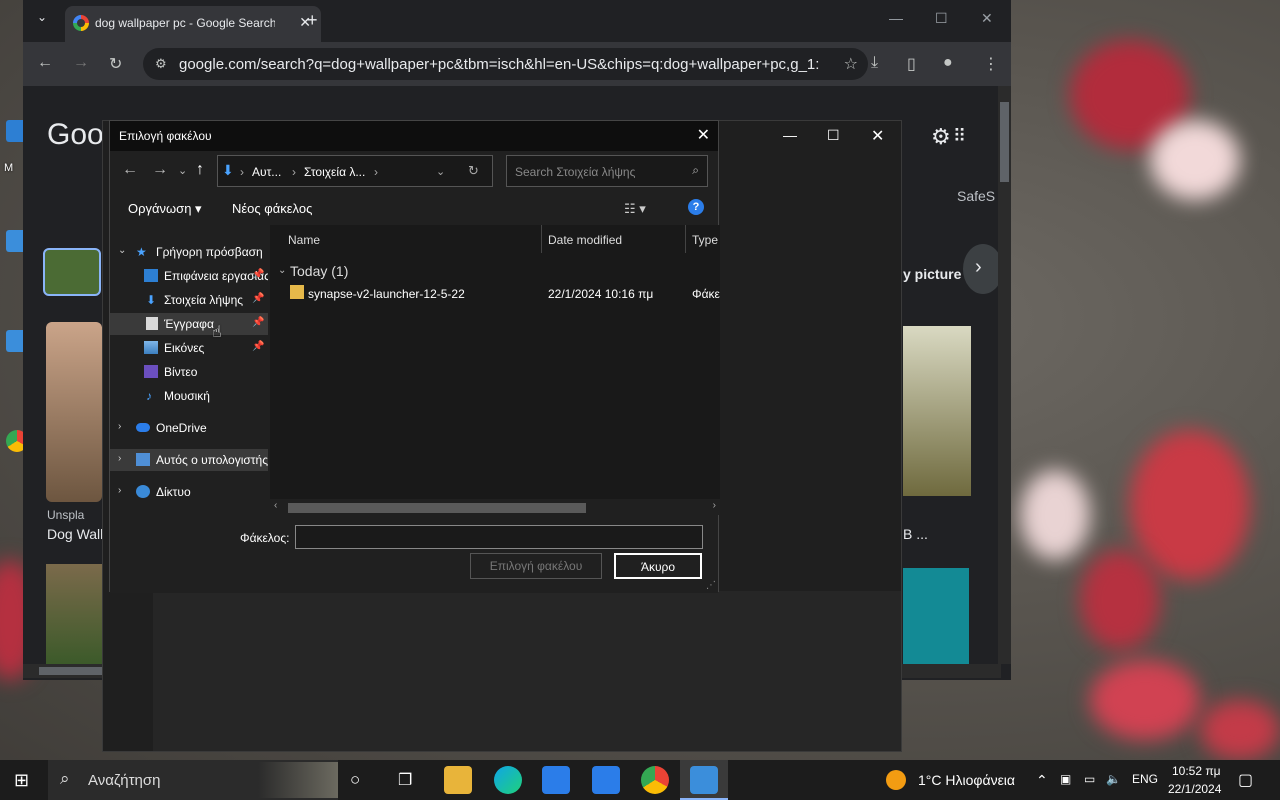 The image size is (1280, 800). What do you see at coordinates (703, 239) in the screenshot?
I see `column-type: Type` at bounding box center [703, 239].